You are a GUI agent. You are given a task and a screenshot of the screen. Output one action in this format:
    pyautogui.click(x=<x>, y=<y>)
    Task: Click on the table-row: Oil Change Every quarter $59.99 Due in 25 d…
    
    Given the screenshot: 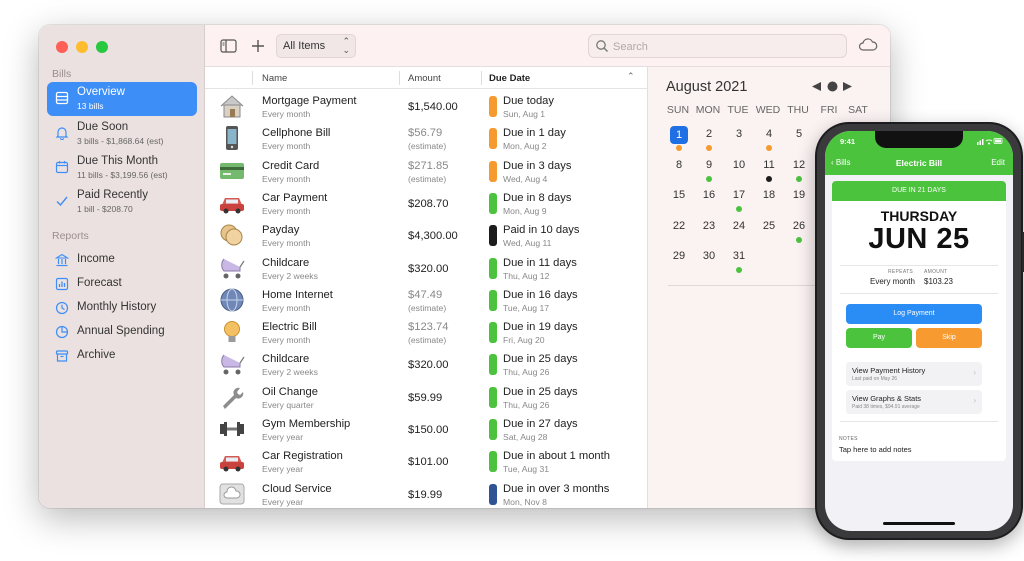 What is the action you would take?
    pyautogui.click(x=426, y=397)
    